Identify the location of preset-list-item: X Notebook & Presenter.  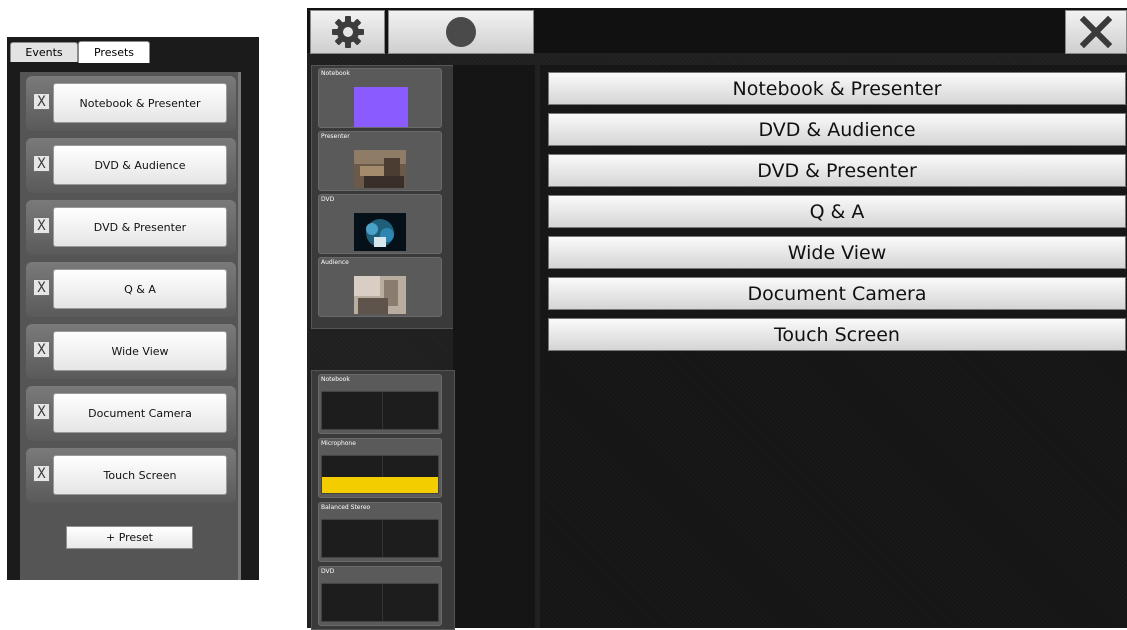
(131, 103).